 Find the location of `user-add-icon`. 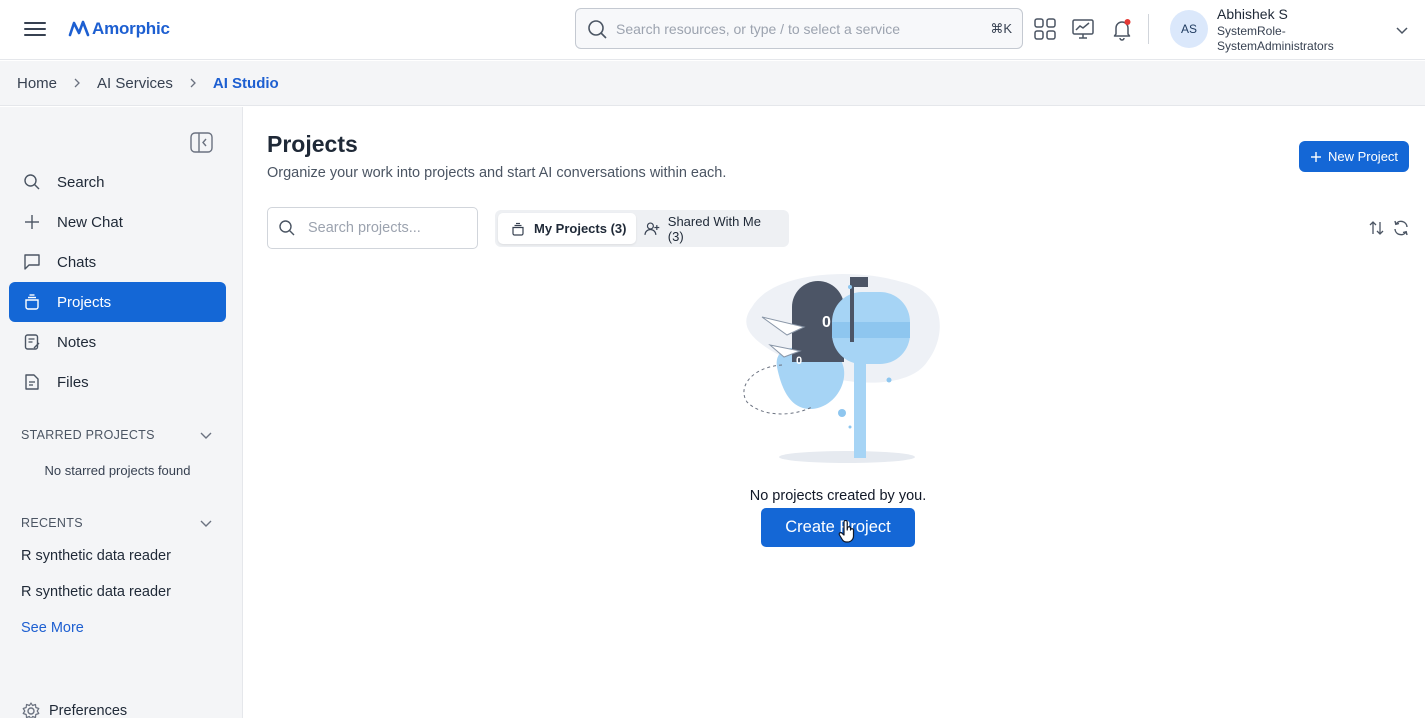

user-add-icon is located at coordinates (652, 228).